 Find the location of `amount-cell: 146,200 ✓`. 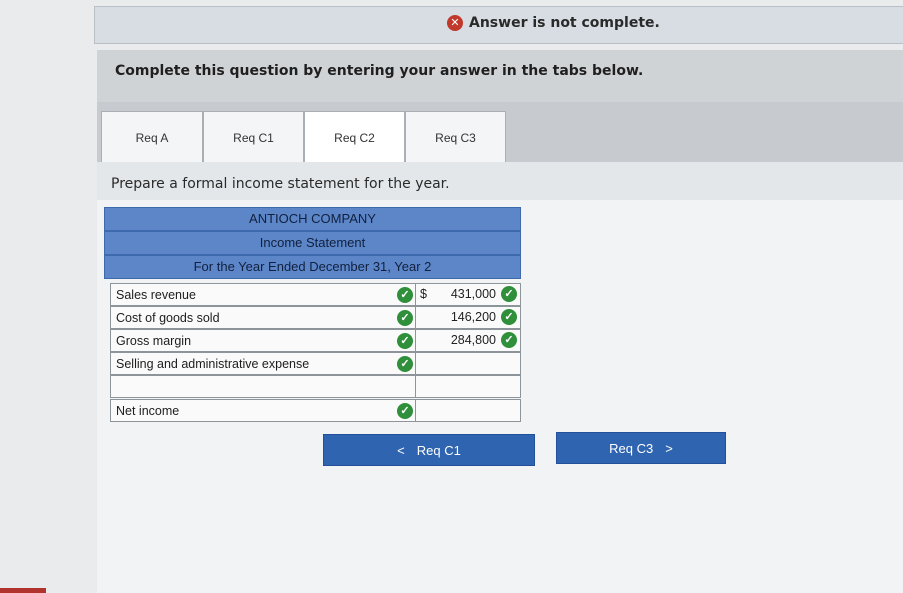

amount-cell: 146,200 ✓ is located at coordinates (468, 317).